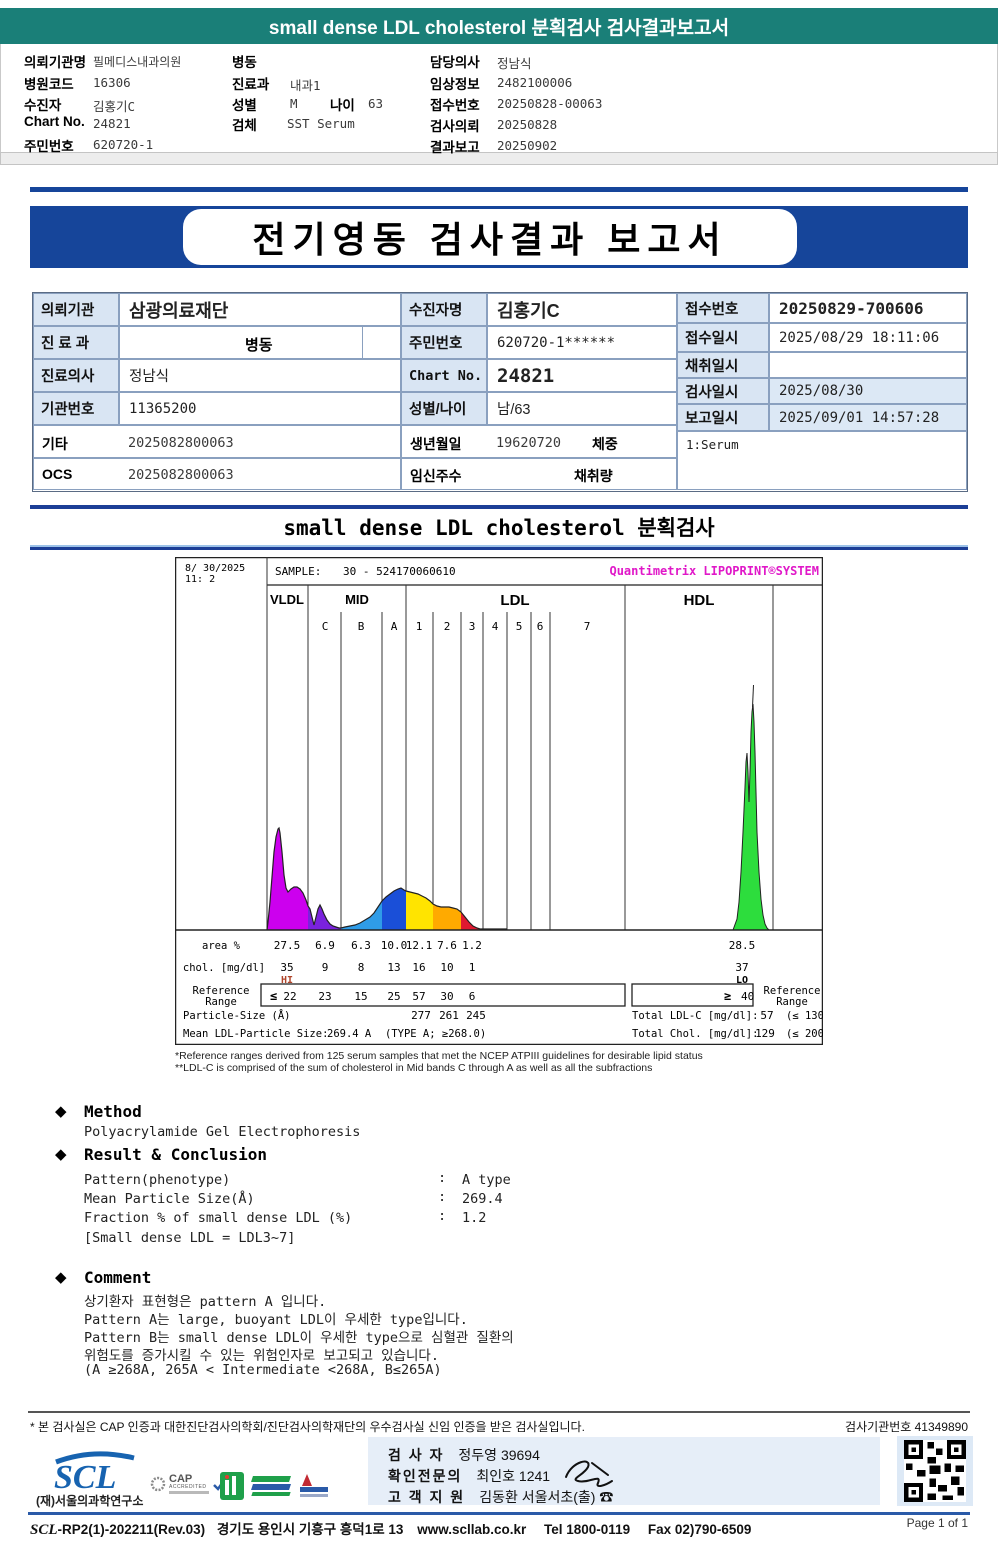 Image resolution: width=998 pixels, height=1564 pixels. I want to click on cell-value: 19620720, so click(529, 443).